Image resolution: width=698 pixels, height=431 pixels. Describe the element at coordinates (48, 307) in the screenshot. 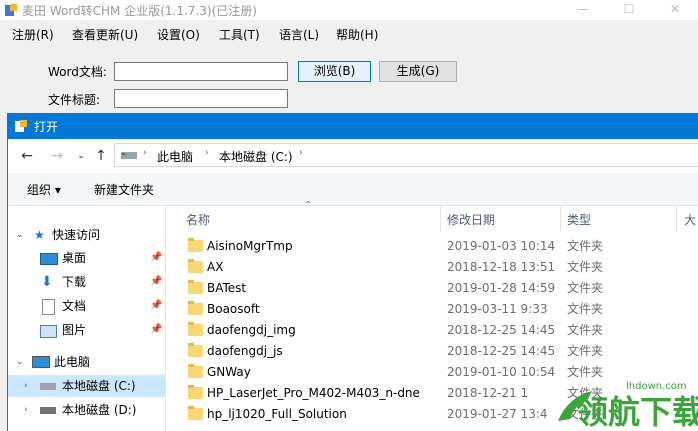

I see `document-icon` at that location.